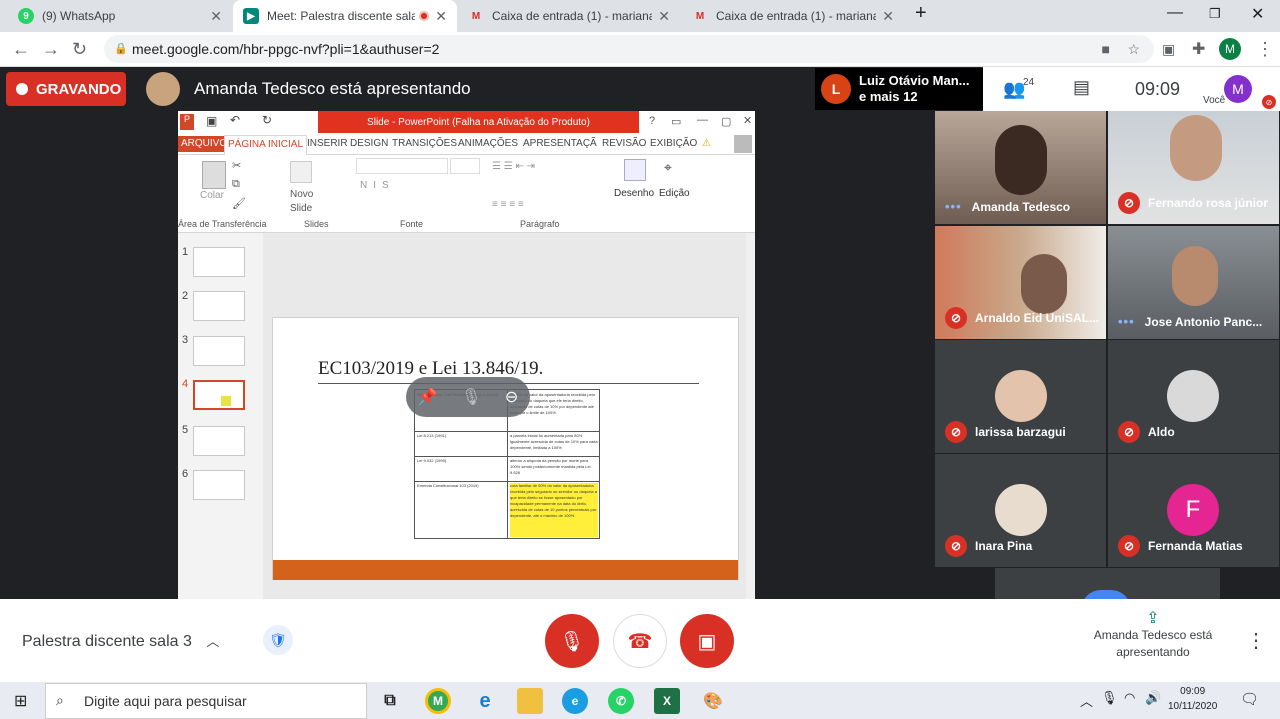 This screenshot has width=1280, height=719. Describe the element at coordinates (428, 397) in the screenshot. I see `pin-icon: 📌` at that location.